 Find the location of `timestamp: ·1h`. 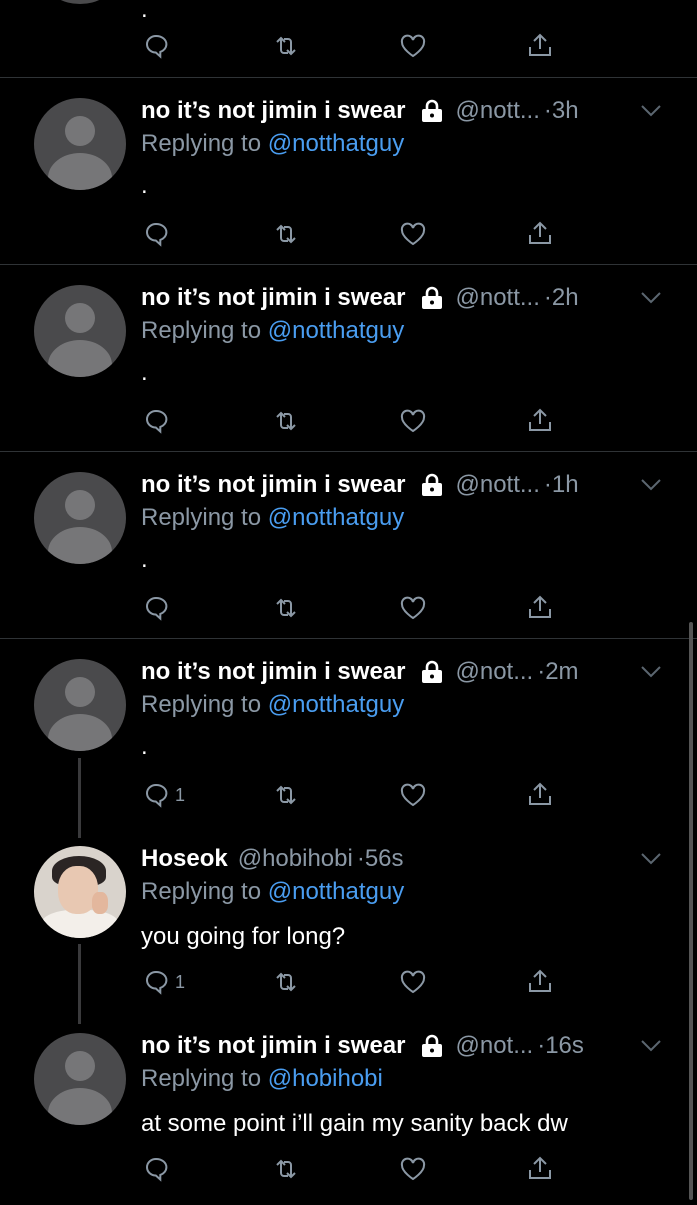

timestamp: ·1h is located at coordinates (561, 485).